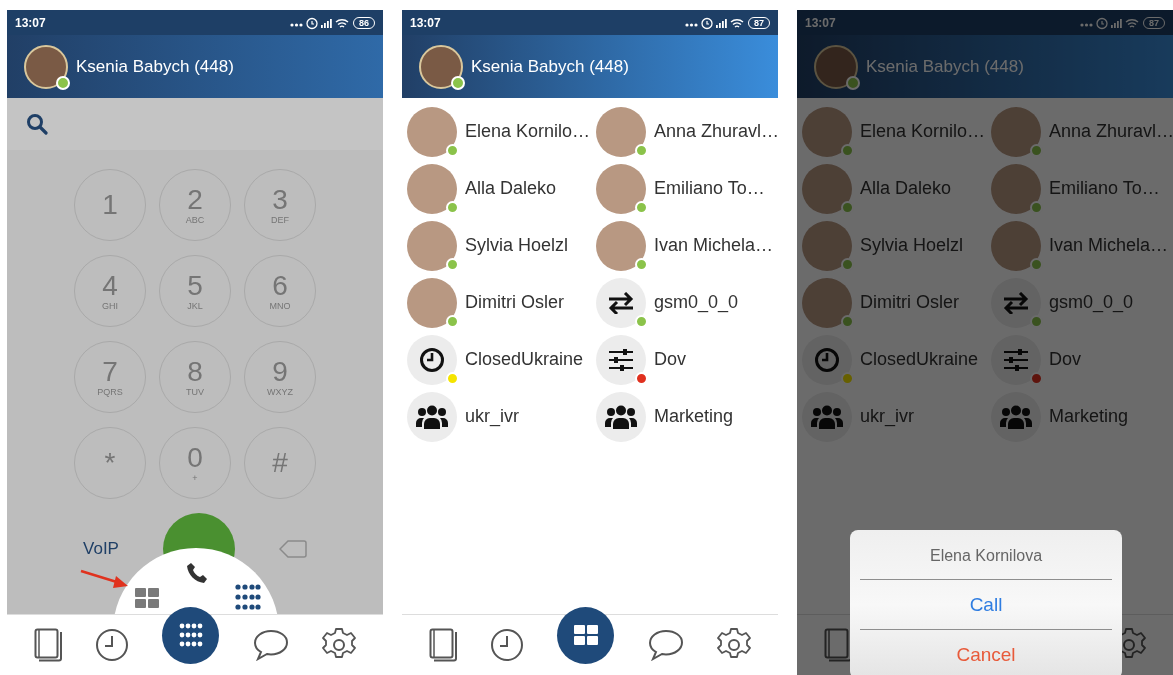 This screenshot has width=1173, height=675. I want to click on call-button: Call, so click(986, 605).